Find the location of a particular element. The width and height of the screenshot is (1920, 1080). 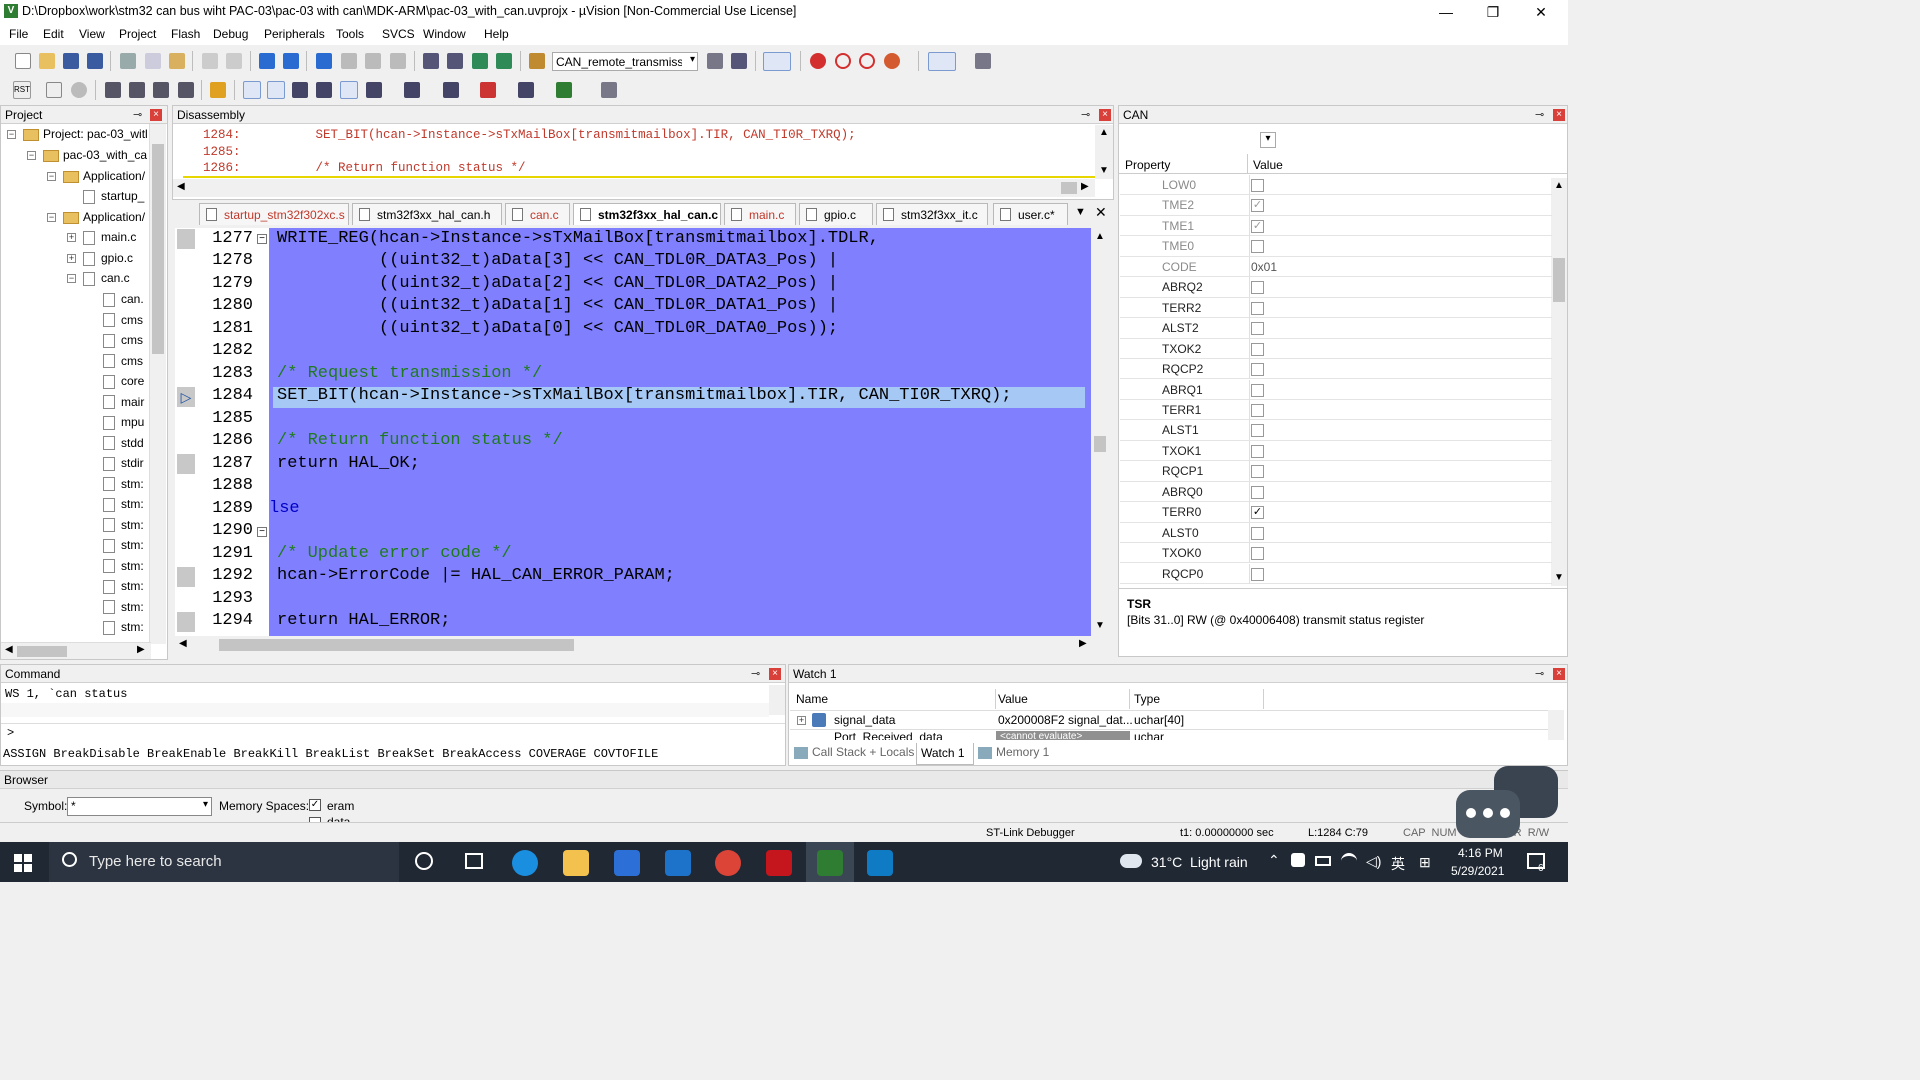

acrobat-icon is located at coordinates (779, 863).